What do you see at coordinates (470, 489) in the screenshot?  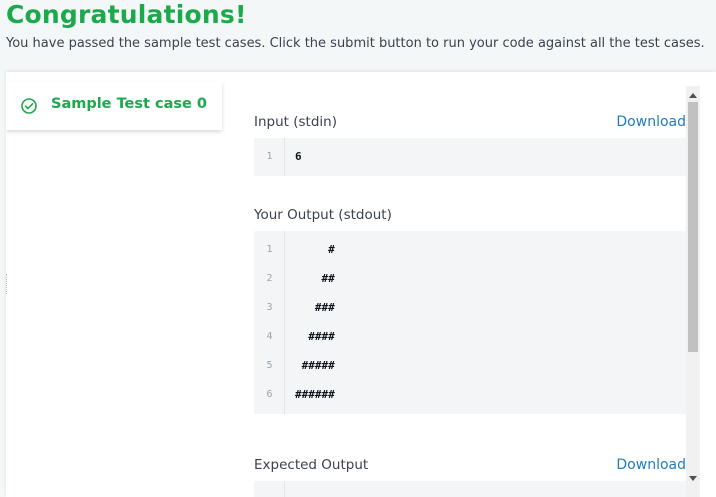 I see `expected-output-code-block` at bounding box center [470, 489].